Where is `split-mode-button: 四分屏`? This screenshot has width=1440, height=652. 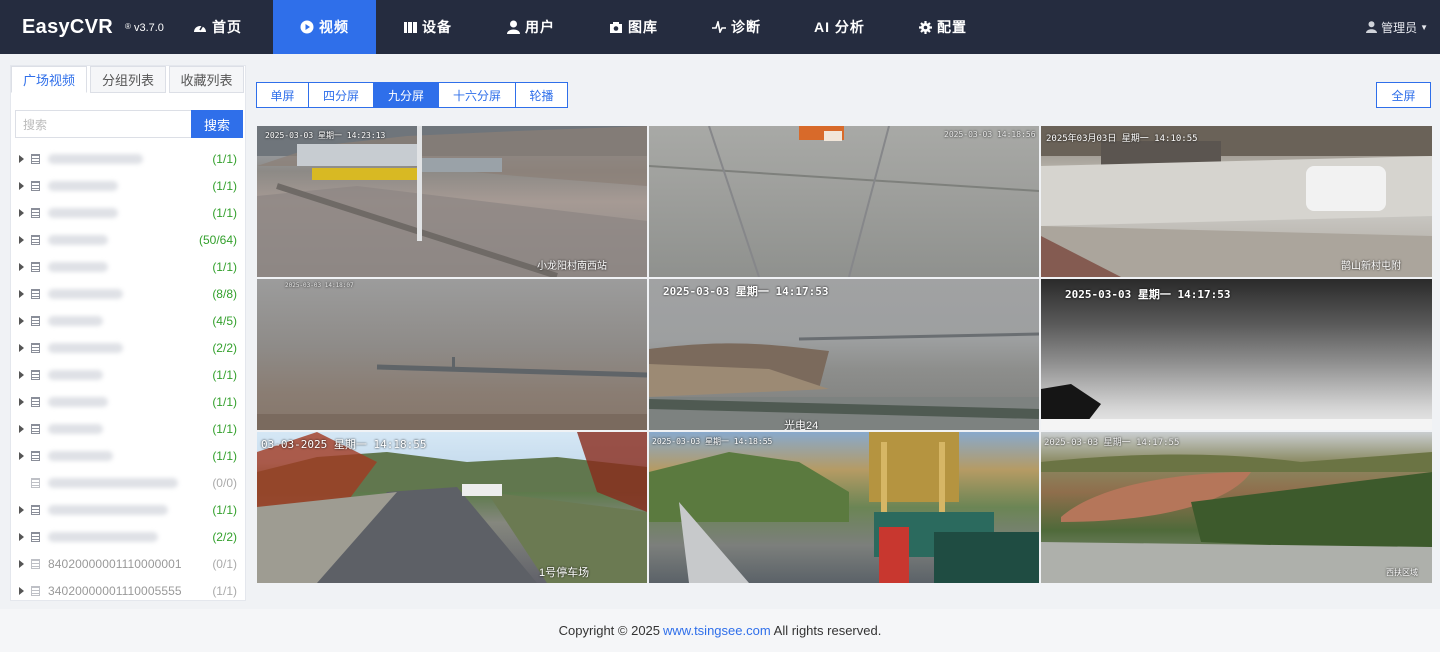
split-mode-button: 四分屏 is located at coordinates (341, 95).